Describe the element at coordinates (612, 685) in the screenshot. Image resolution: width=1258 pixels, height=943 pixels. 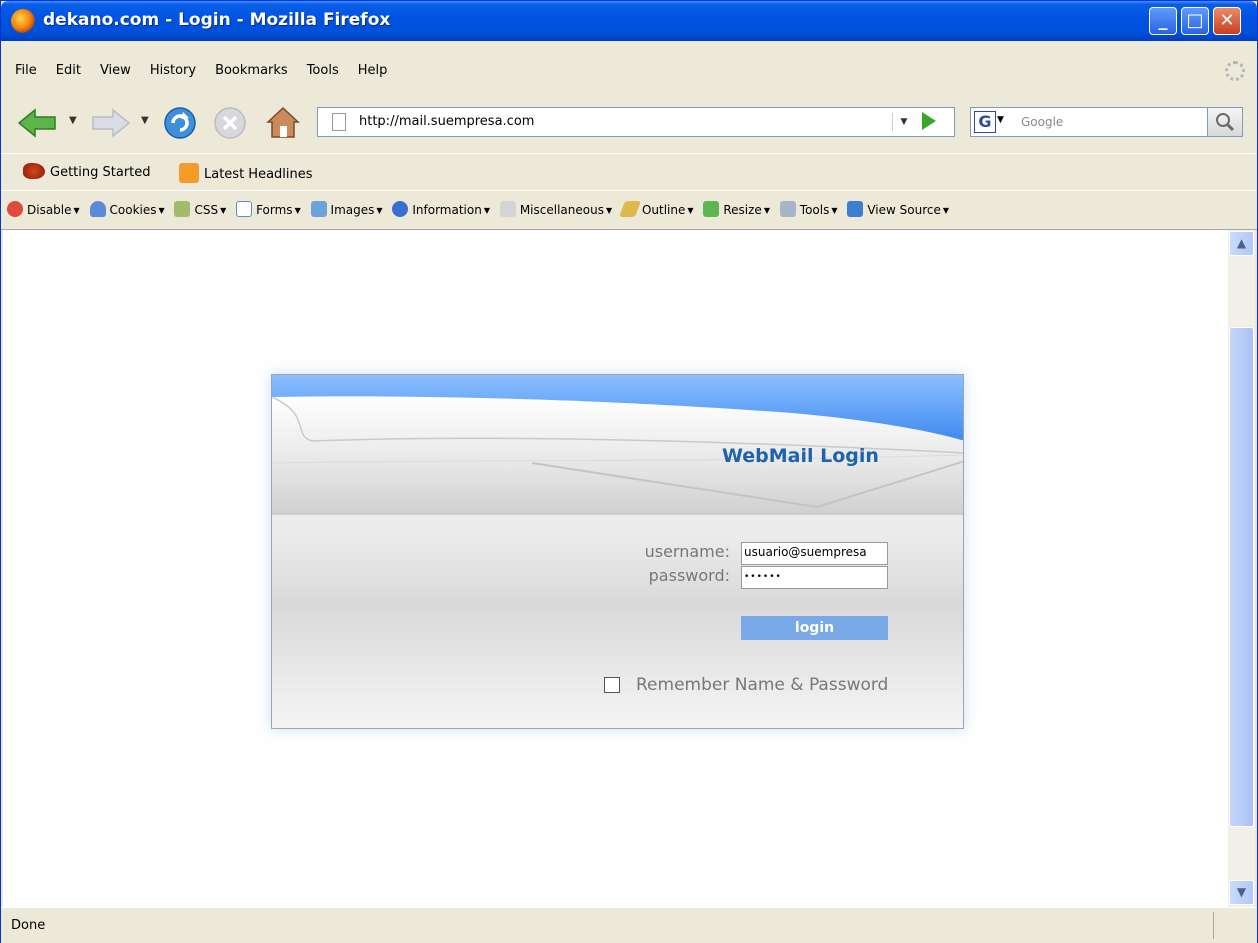
I see `remember-checkbox` at that location.